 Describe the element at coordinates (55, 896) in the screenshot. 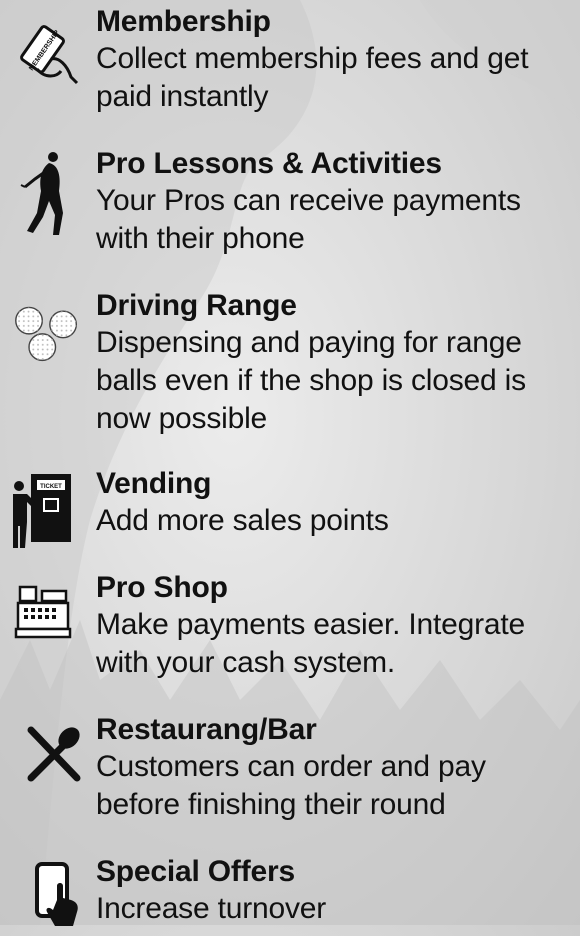

I see `phone-tap-icon` at that location.